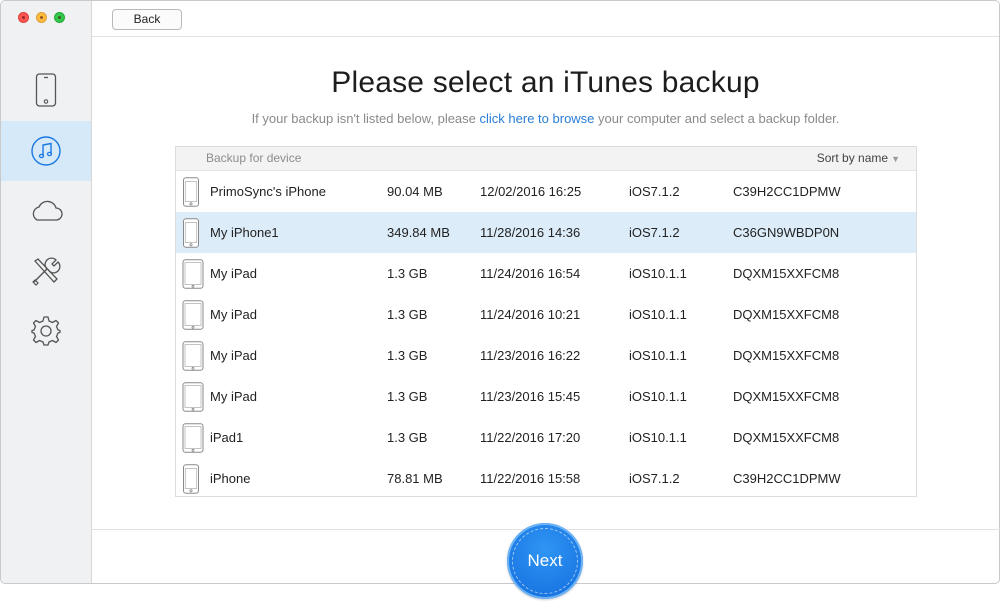  What do you see at coordinates (230, 478) in the screenshot?
I see `device-name: iPhone` at bounding box center [230, 478].